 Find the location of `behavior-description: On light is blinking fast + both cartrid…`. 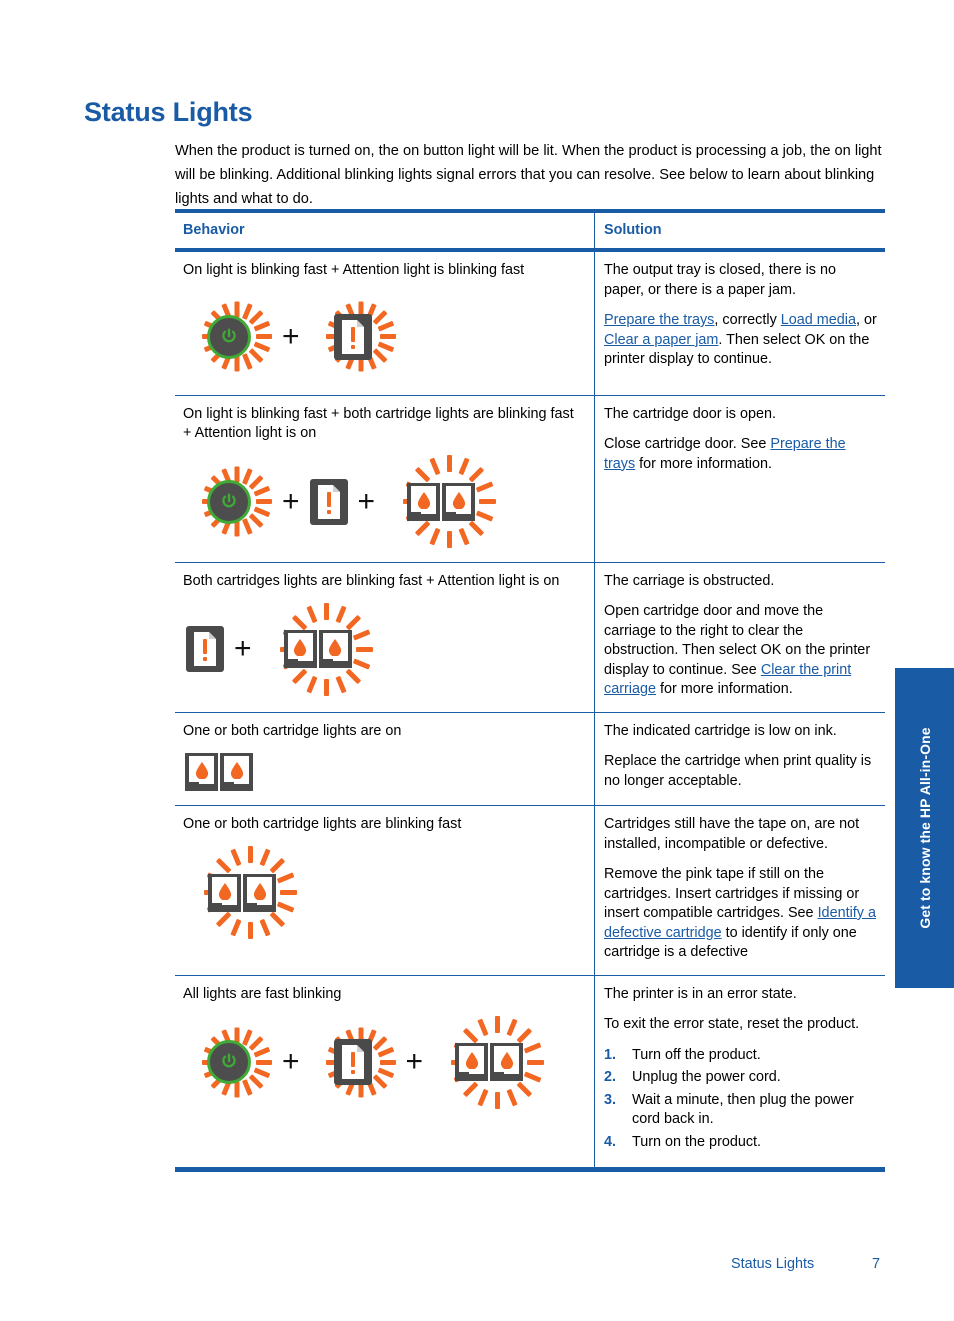

behavior-description: On light is blinking fast + both cartrid… is located at coordinates (378, 423).